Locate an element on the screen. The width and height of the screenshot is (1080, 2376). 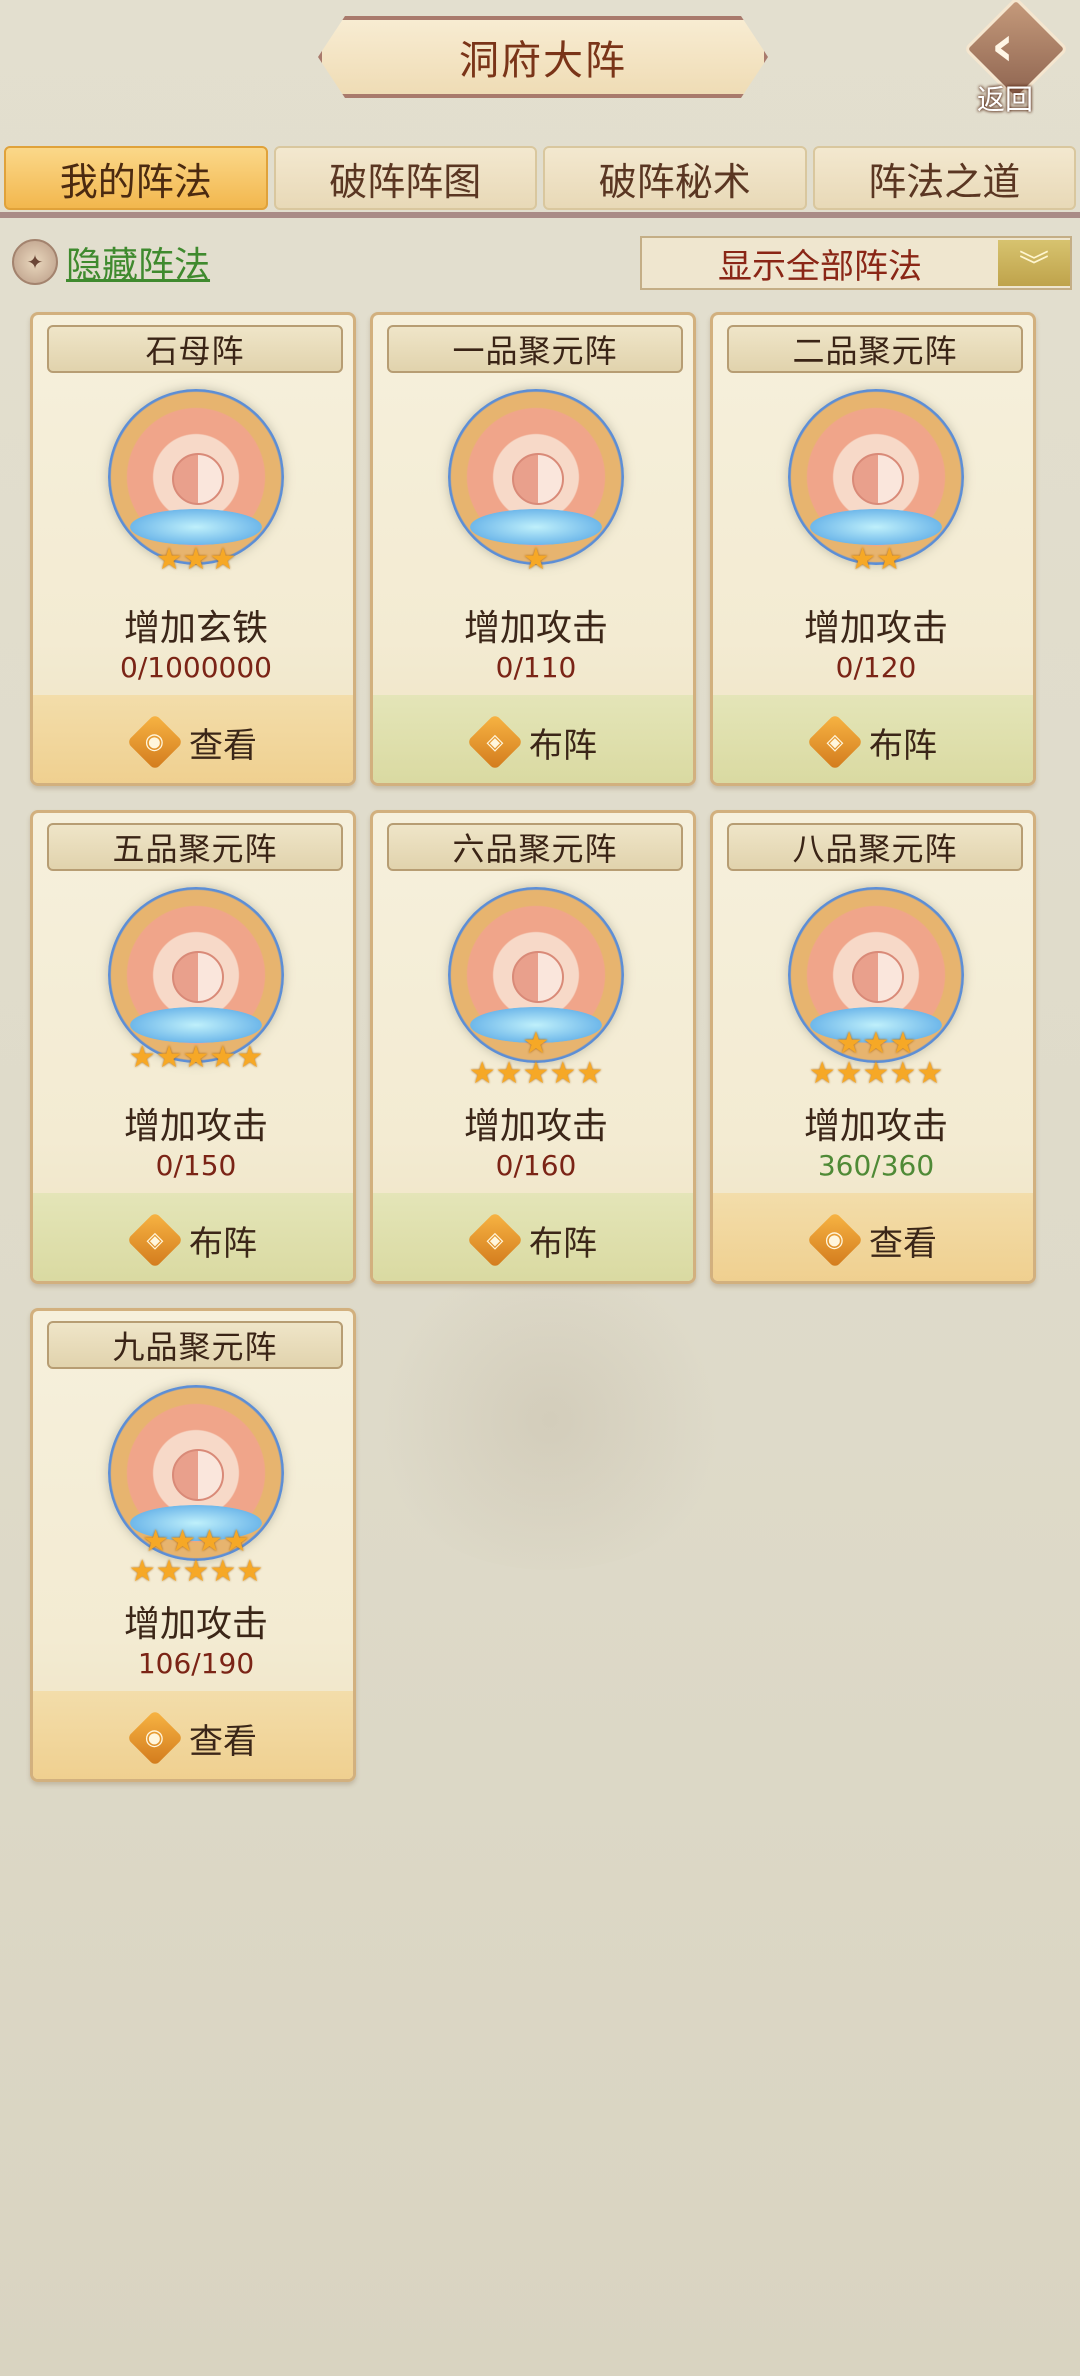
formation-name: 石母阵 is located at coordinates (195, 351).